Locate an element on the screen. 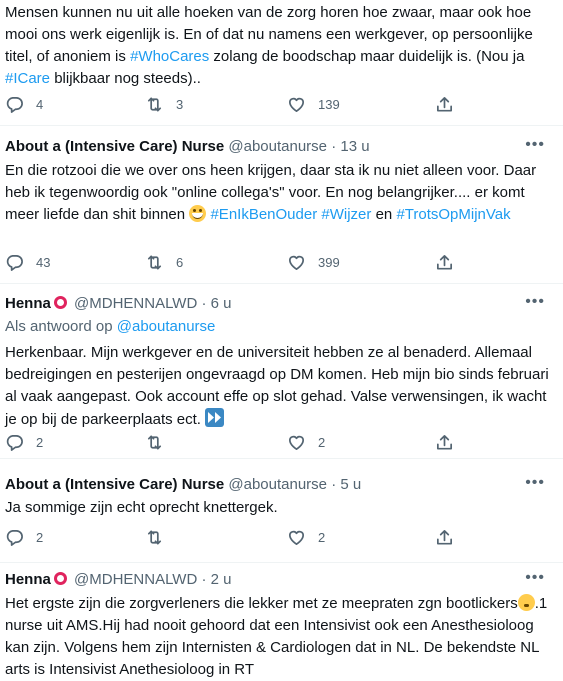  tweet-header: Henna @MDHENNALWD · 2 u ••• is located at coordinates (280, 579).